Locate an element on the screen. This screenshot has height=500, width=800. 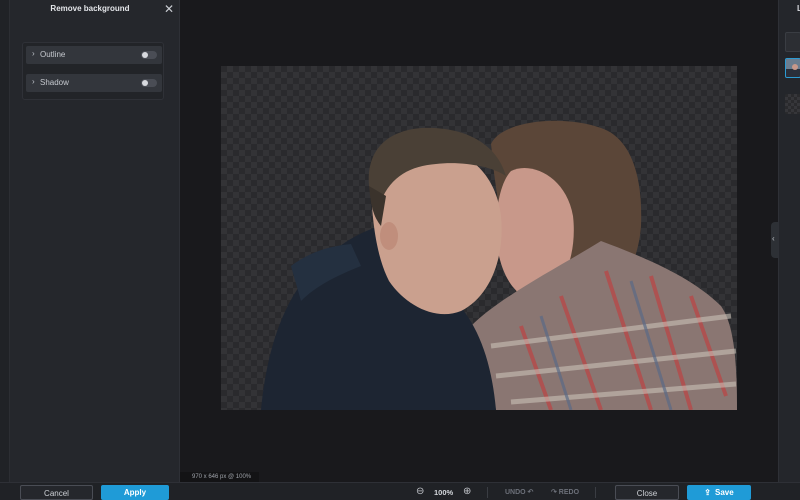
options-group: › Outline › Shadow is located at coordinates (93, 71).